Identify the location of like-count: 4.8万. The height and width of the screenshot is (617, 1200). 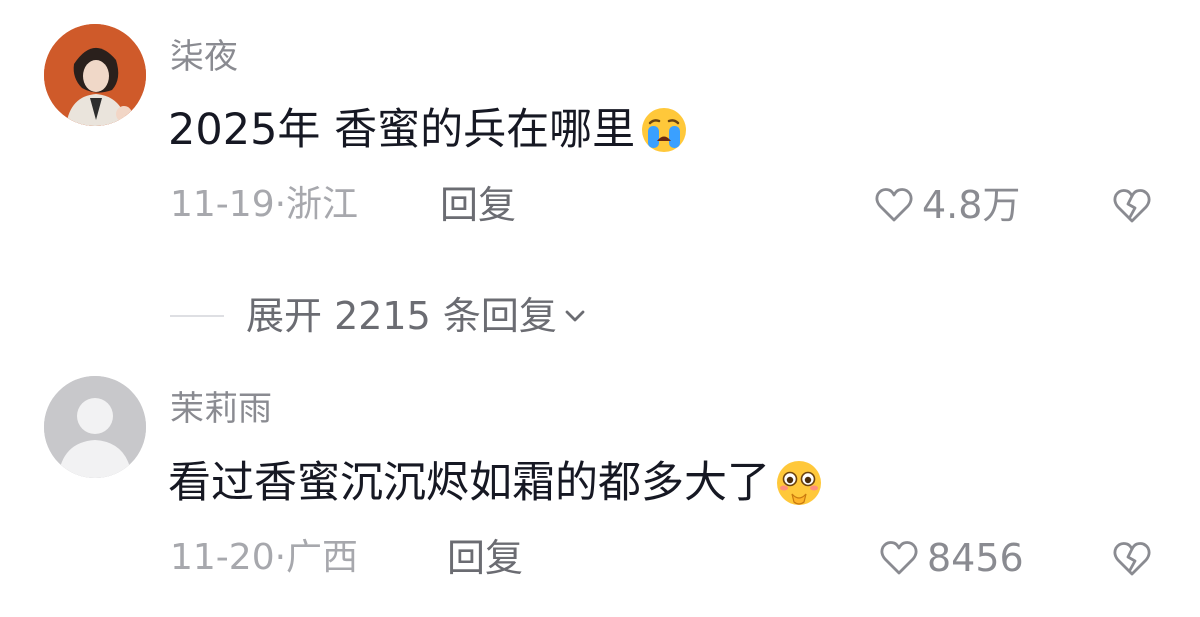
(971, 205).